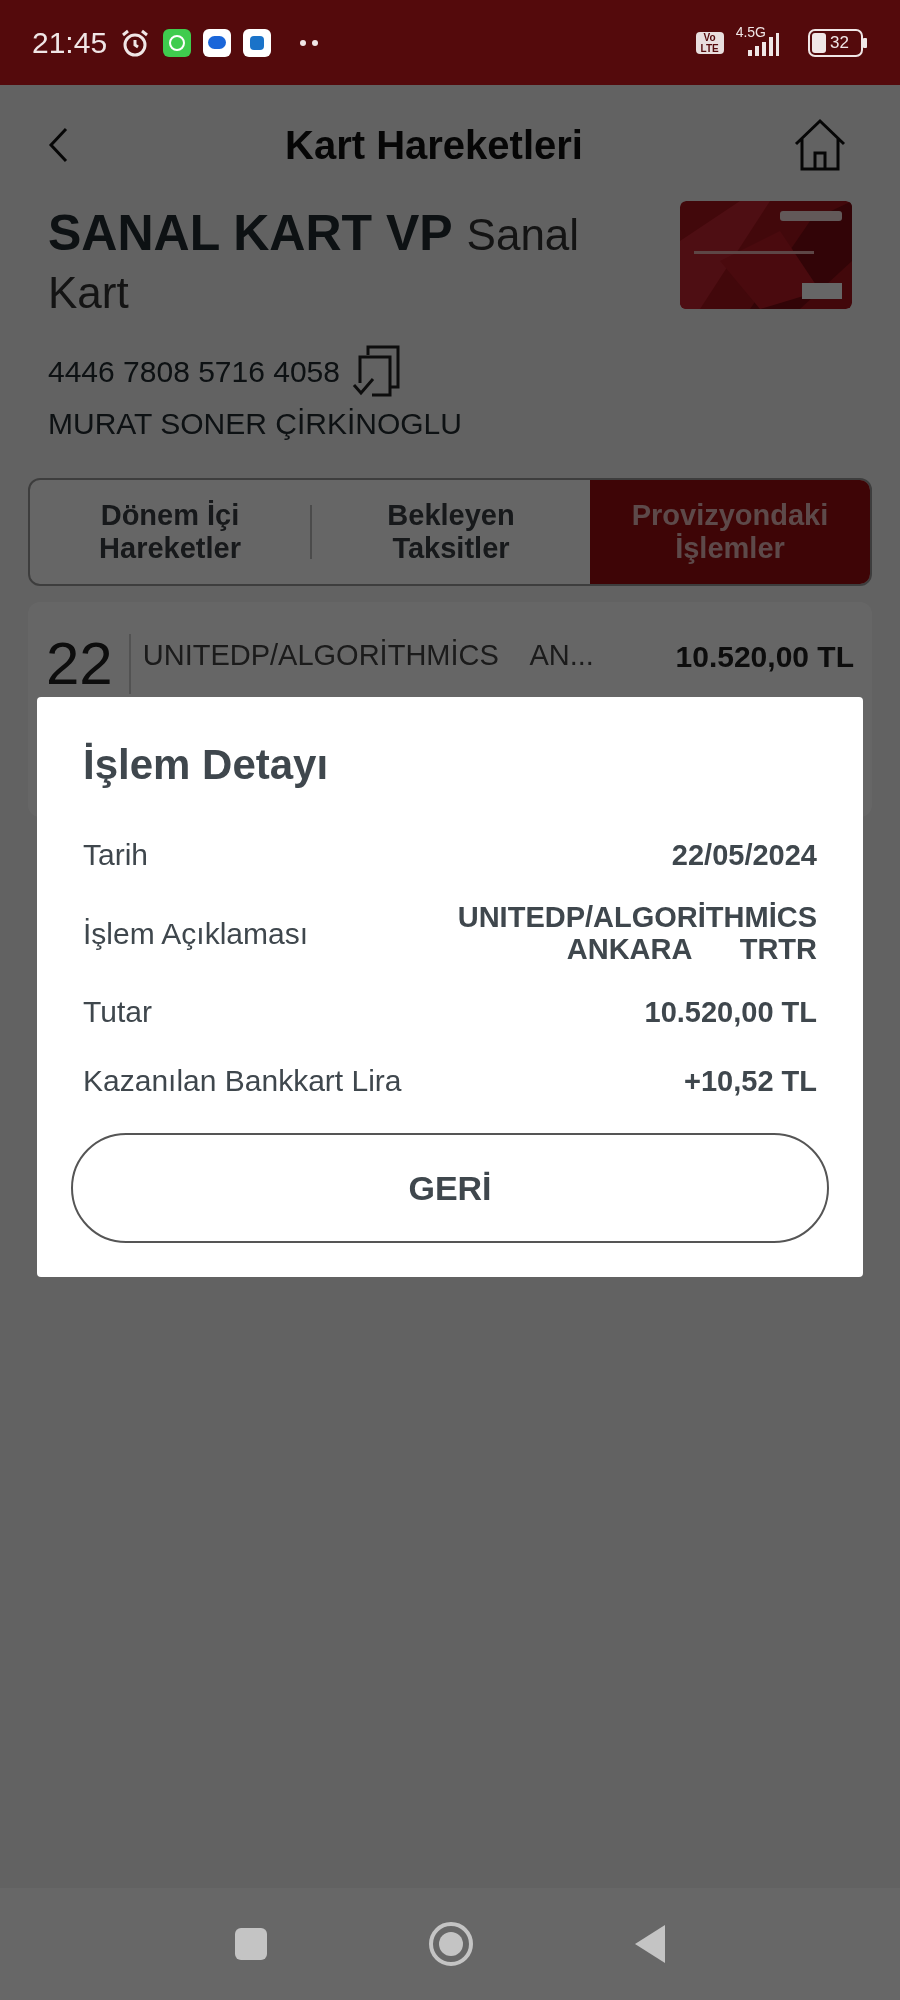  What do you see at coordinates (117, 1012) in the screenshot?
I see `detail-label: Tutar` at bounding box center [117, 1012].